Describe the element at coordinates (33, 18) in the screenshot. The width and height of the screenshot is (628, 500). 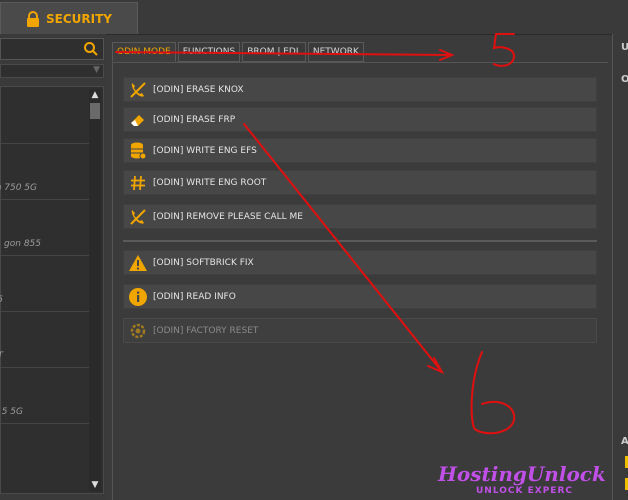
I see `lock-icon` at that location.